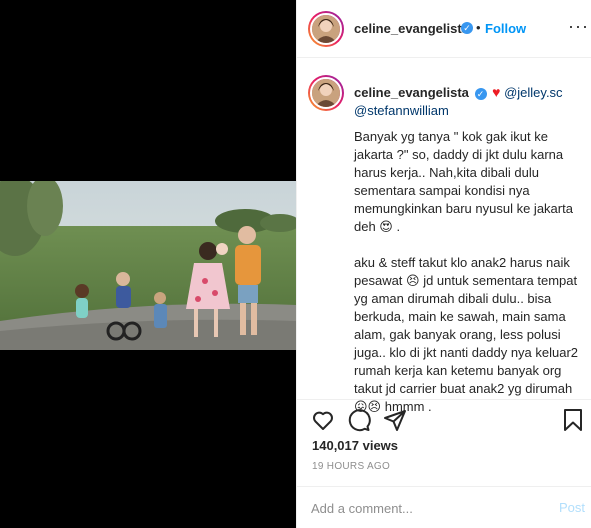 The width and height of the screenshot is (591, 528). I want to click on comment-icon, so click(359, 420).